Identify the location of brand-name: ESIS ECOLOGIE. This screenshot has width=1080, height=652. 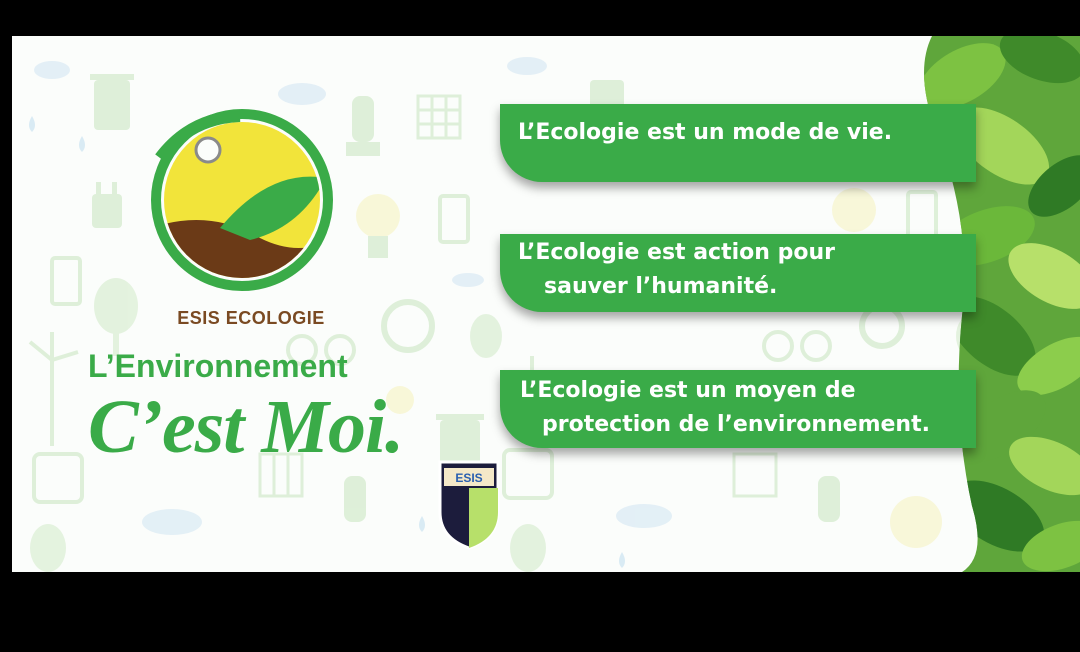
(251, 318).